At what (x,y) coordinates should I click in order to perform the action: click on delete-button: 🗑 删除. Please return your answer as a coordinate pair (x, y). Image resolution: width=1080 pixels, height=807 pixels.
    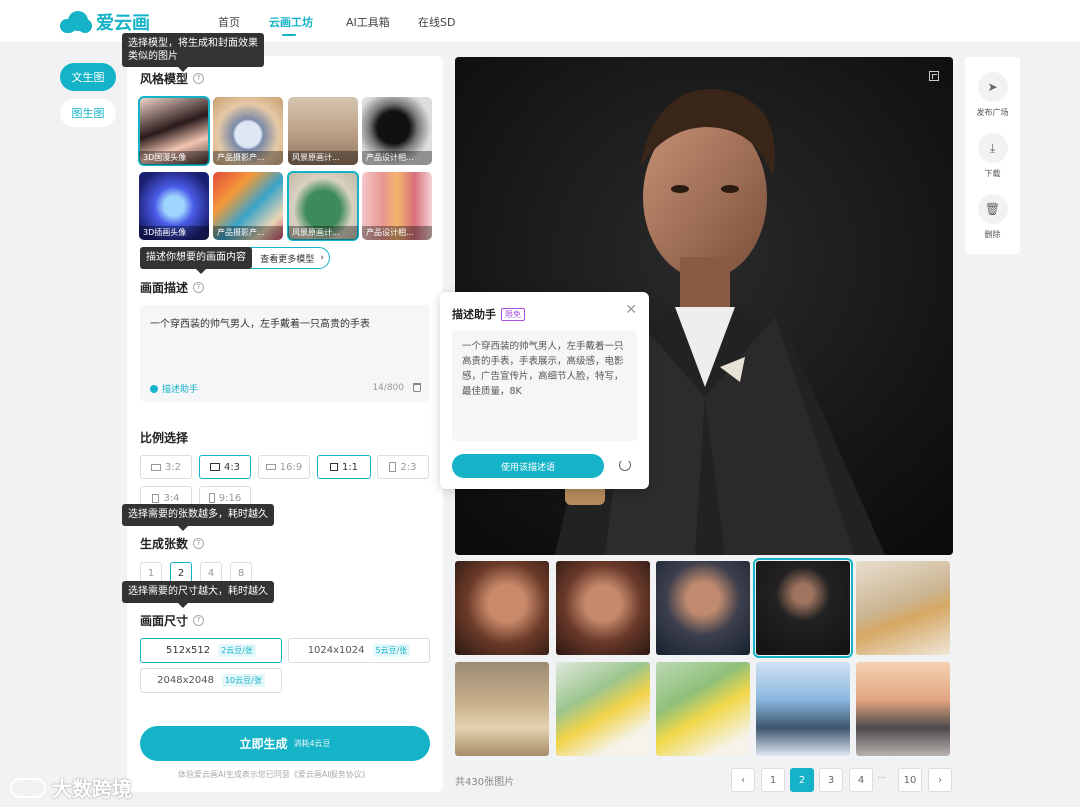
    Looking at the image, I should click on (992, 217).